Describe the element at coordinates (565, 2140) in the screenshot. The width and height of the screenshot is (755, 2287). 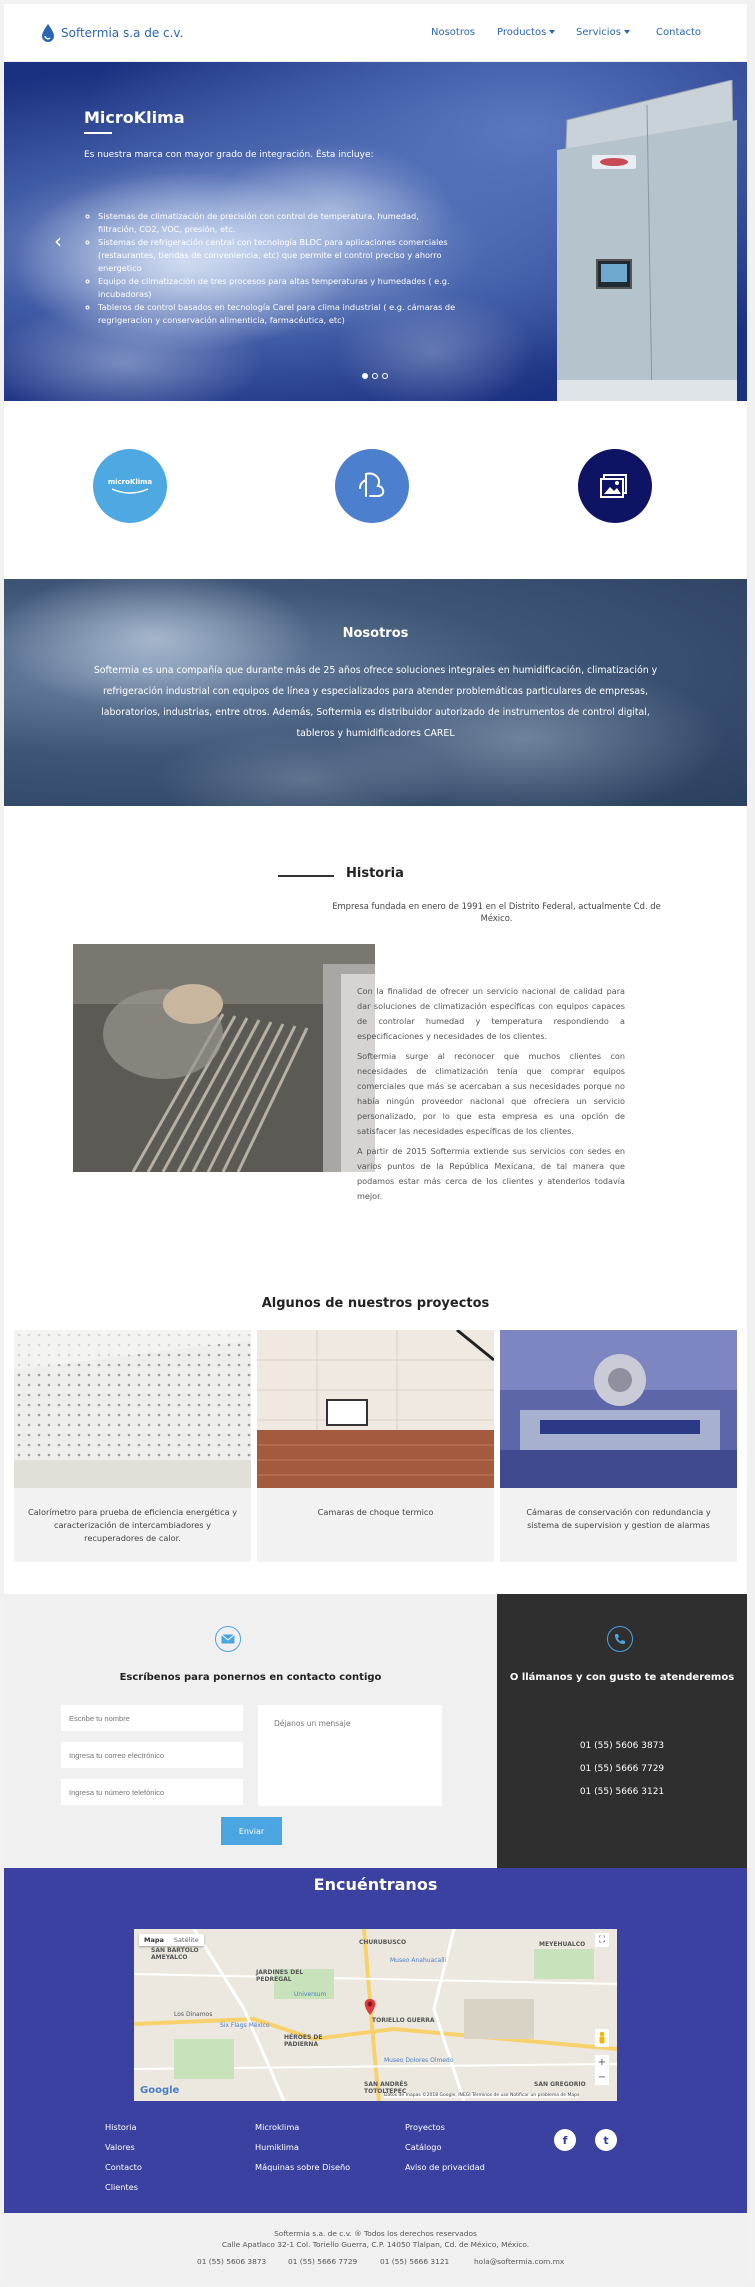
I see `facebook-icon: f` at that location.